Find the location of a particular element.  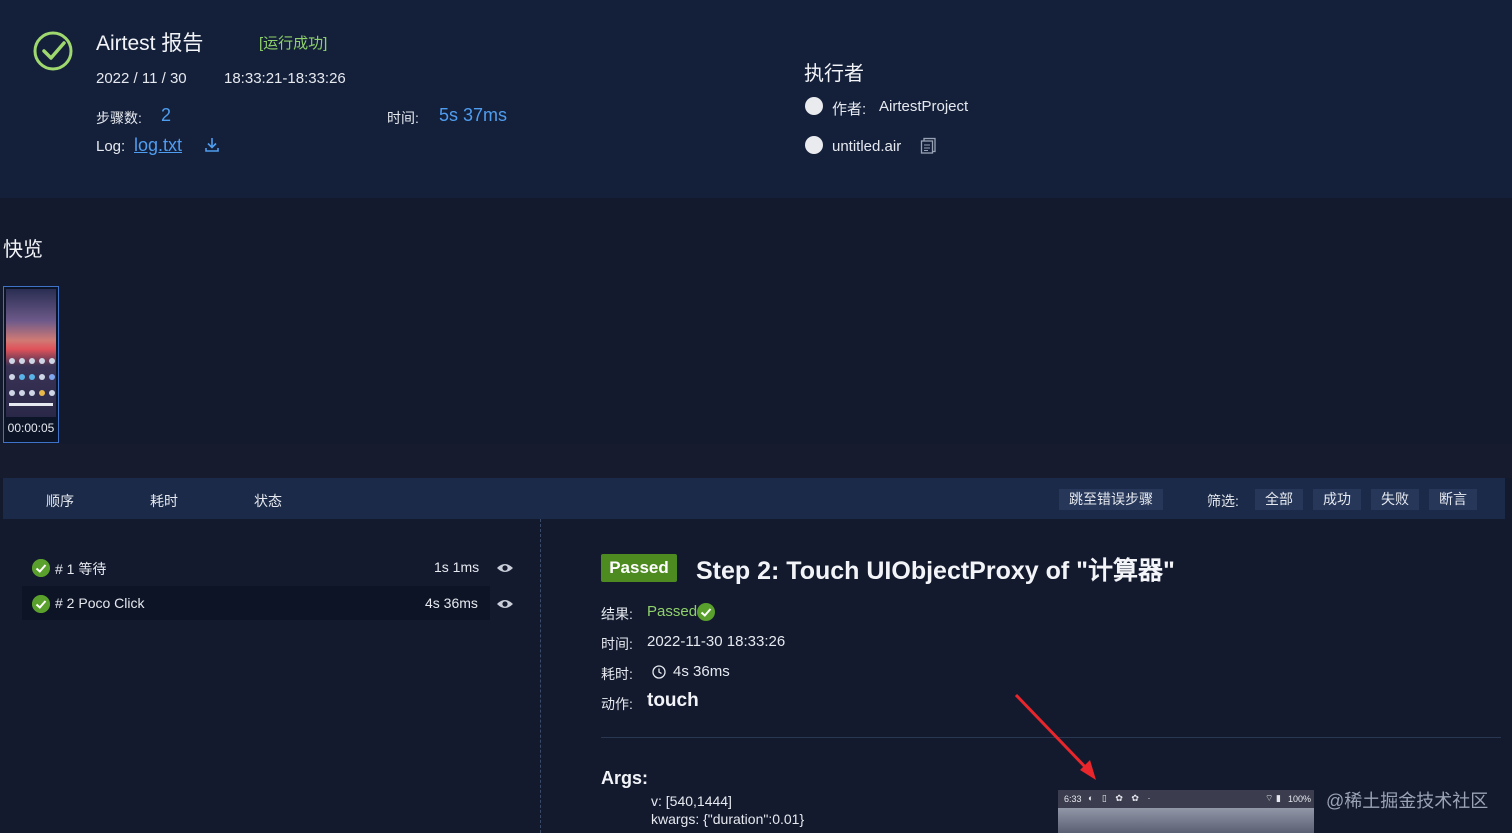

filter-label: 筛选: is located at coordinates (1223, 501).